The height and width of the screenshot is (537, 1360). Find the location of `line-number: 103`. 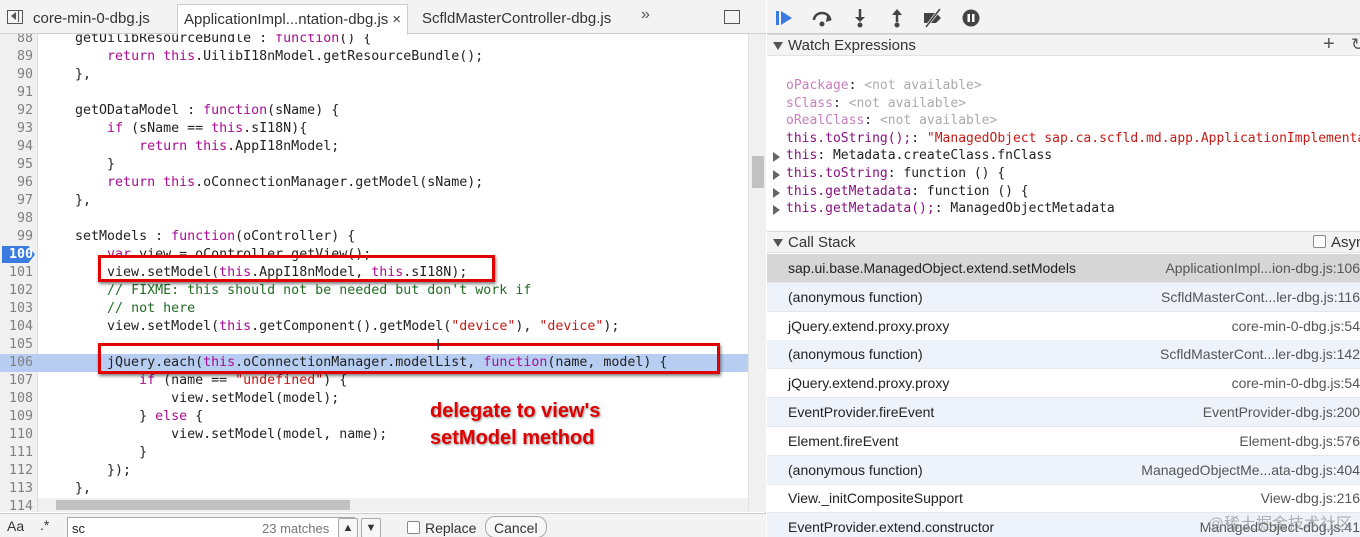

line-number: 103 is located at coordinates (16, 309).